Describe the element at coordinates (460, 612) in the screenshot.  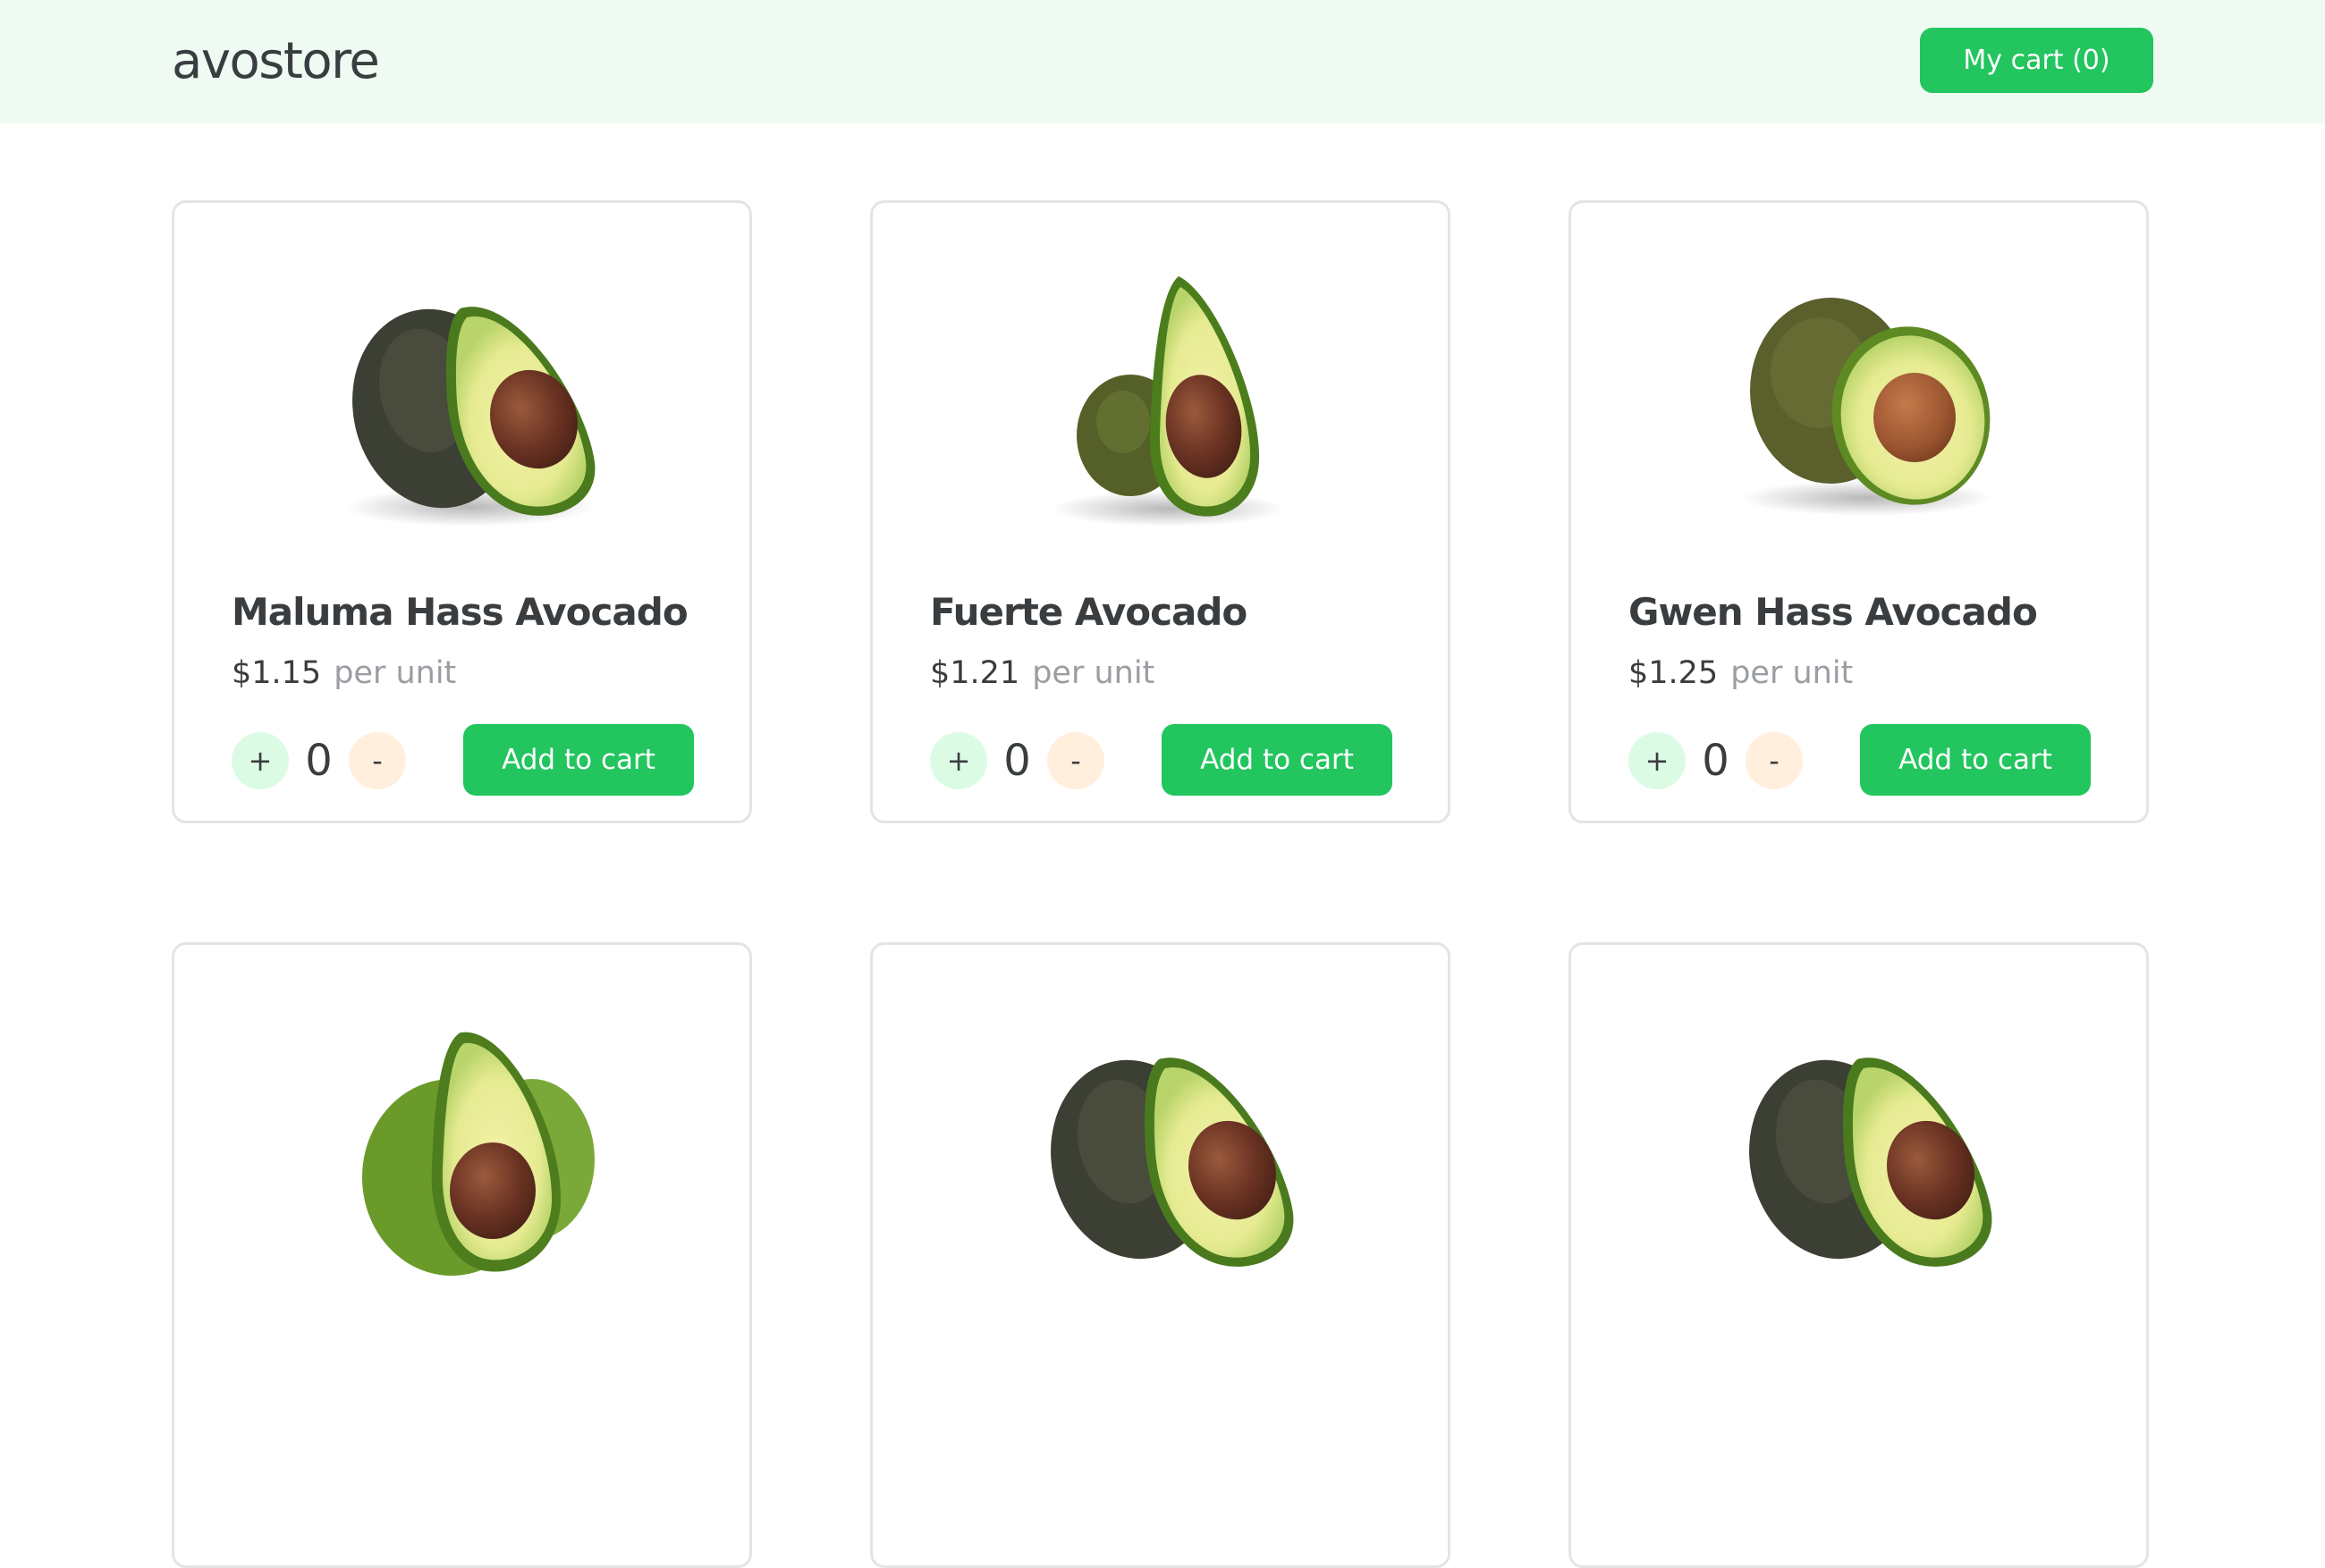
I see `product-name: Maluma Hass Avocado` at that location.